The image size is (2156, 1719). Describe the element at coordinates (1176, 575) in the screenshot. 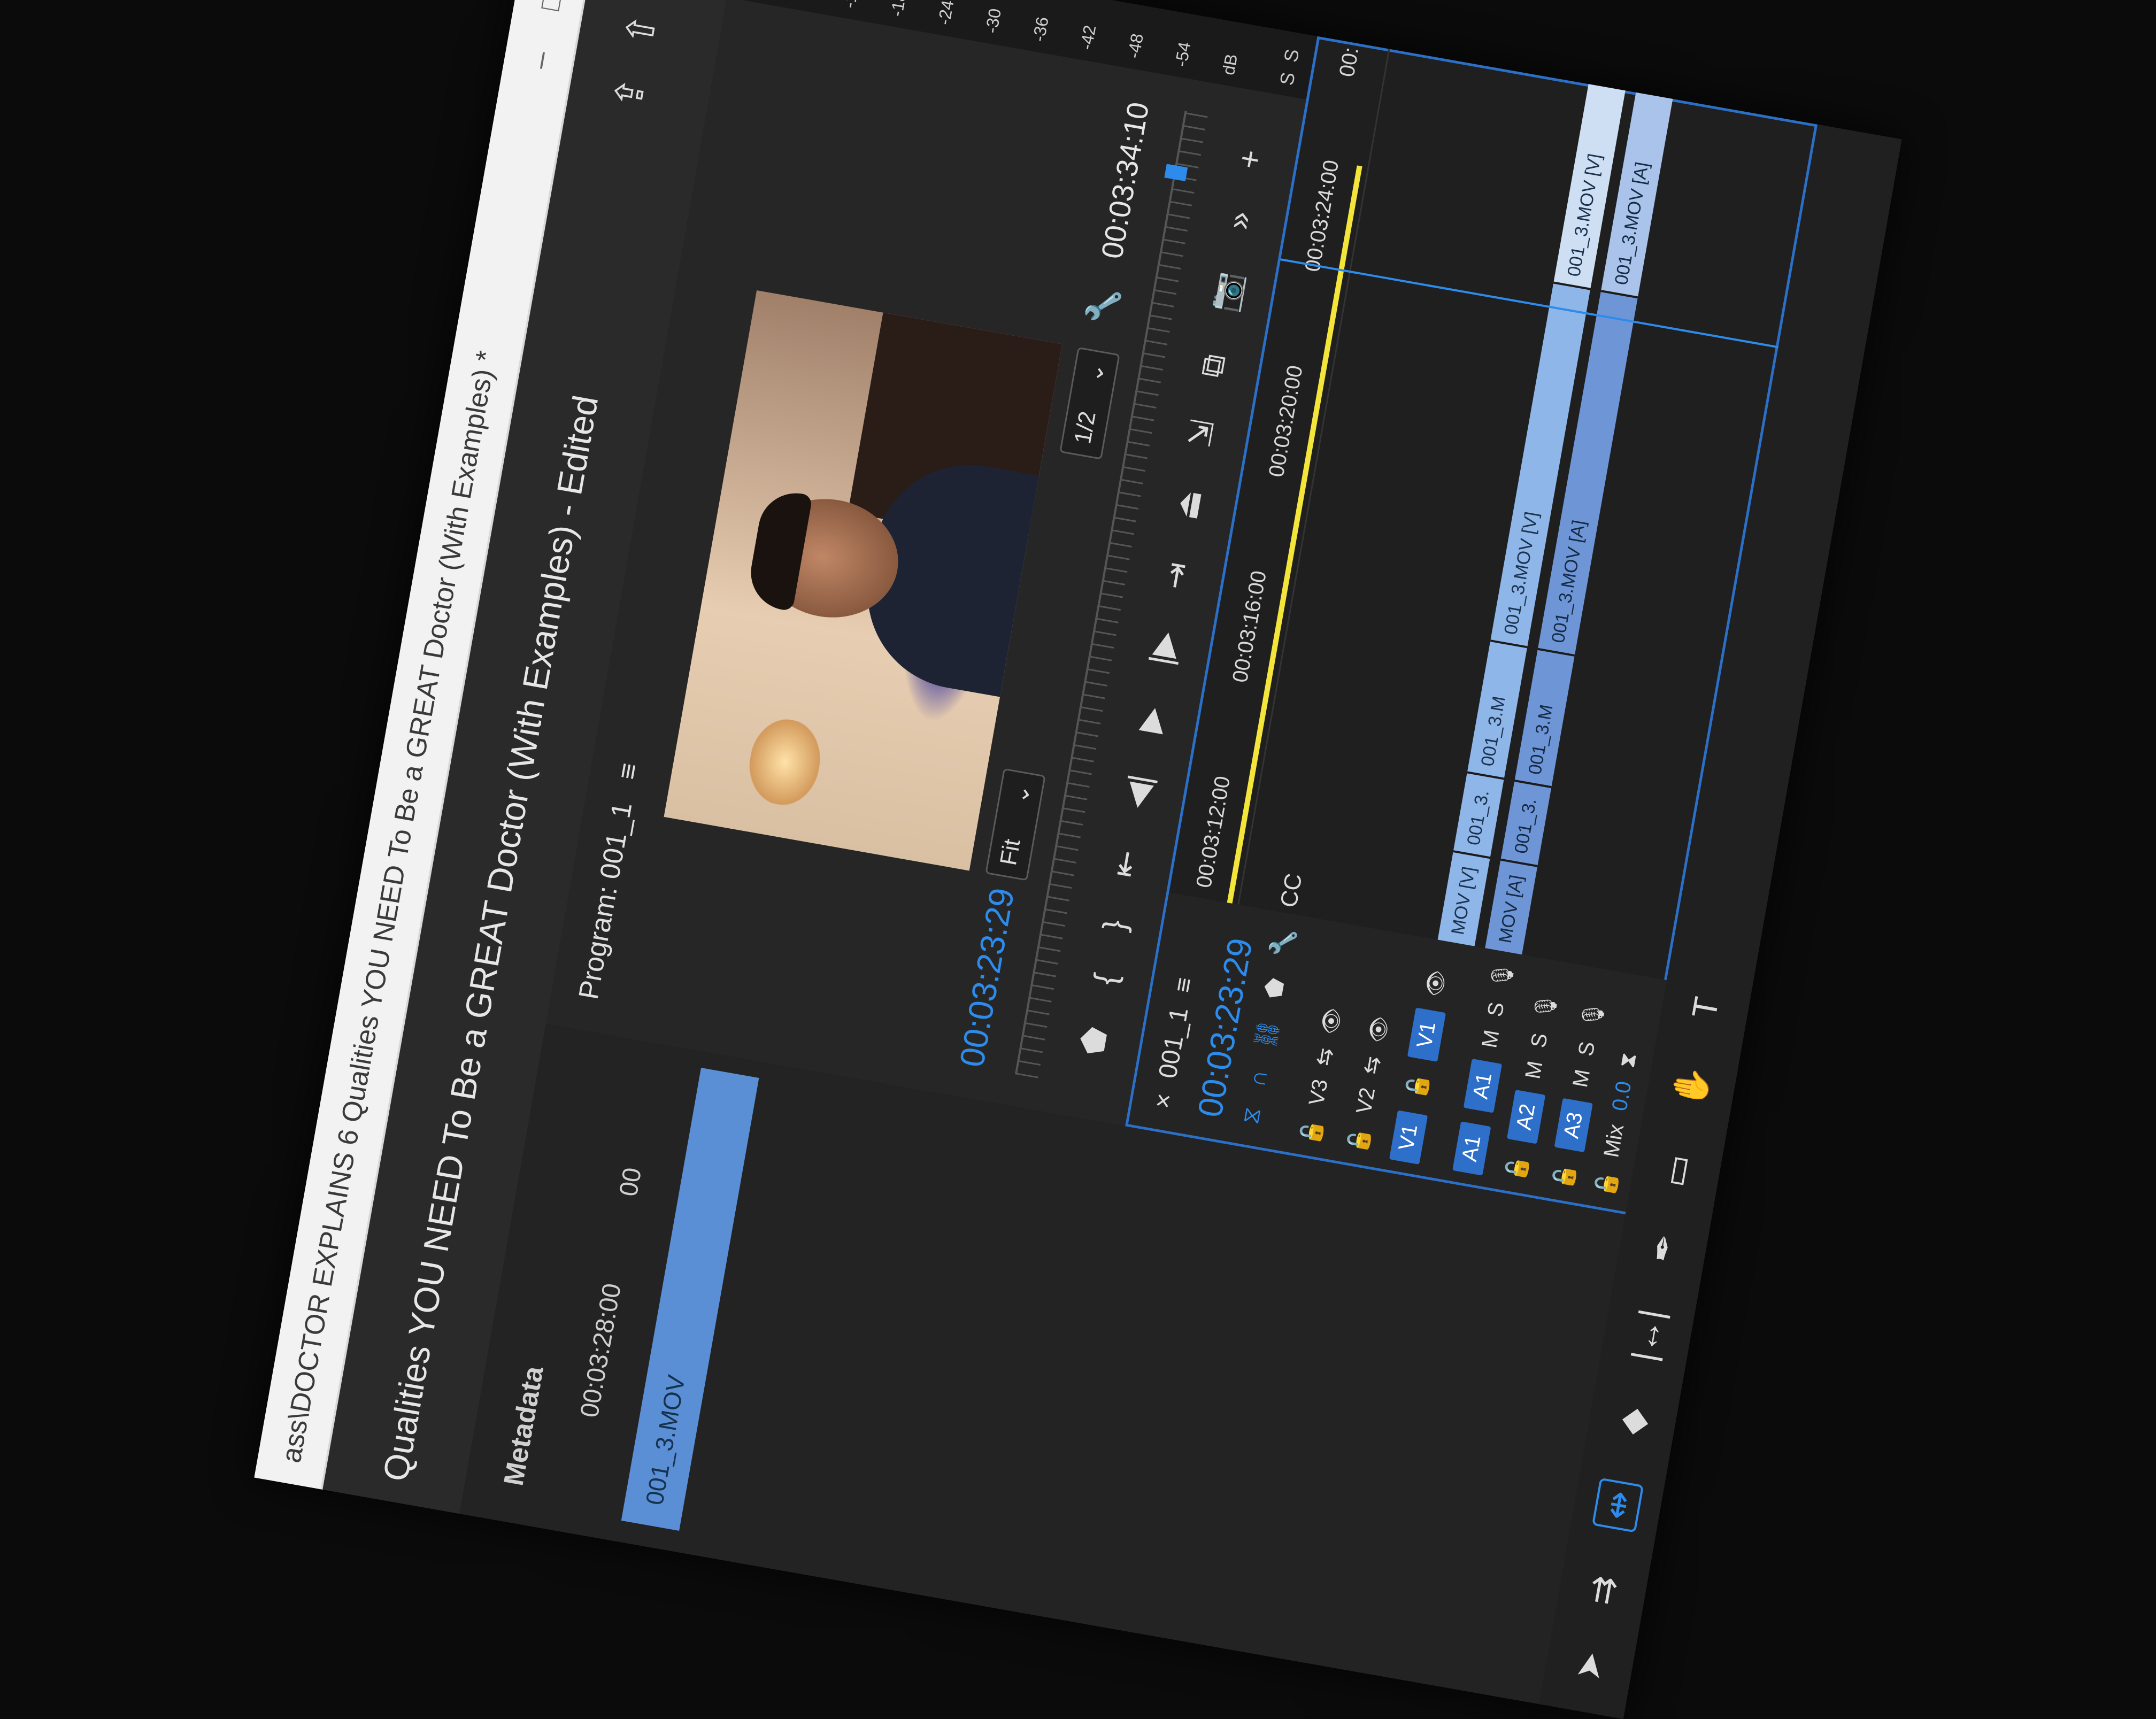

I see `go-to-out-icon: ⇥` at that location.